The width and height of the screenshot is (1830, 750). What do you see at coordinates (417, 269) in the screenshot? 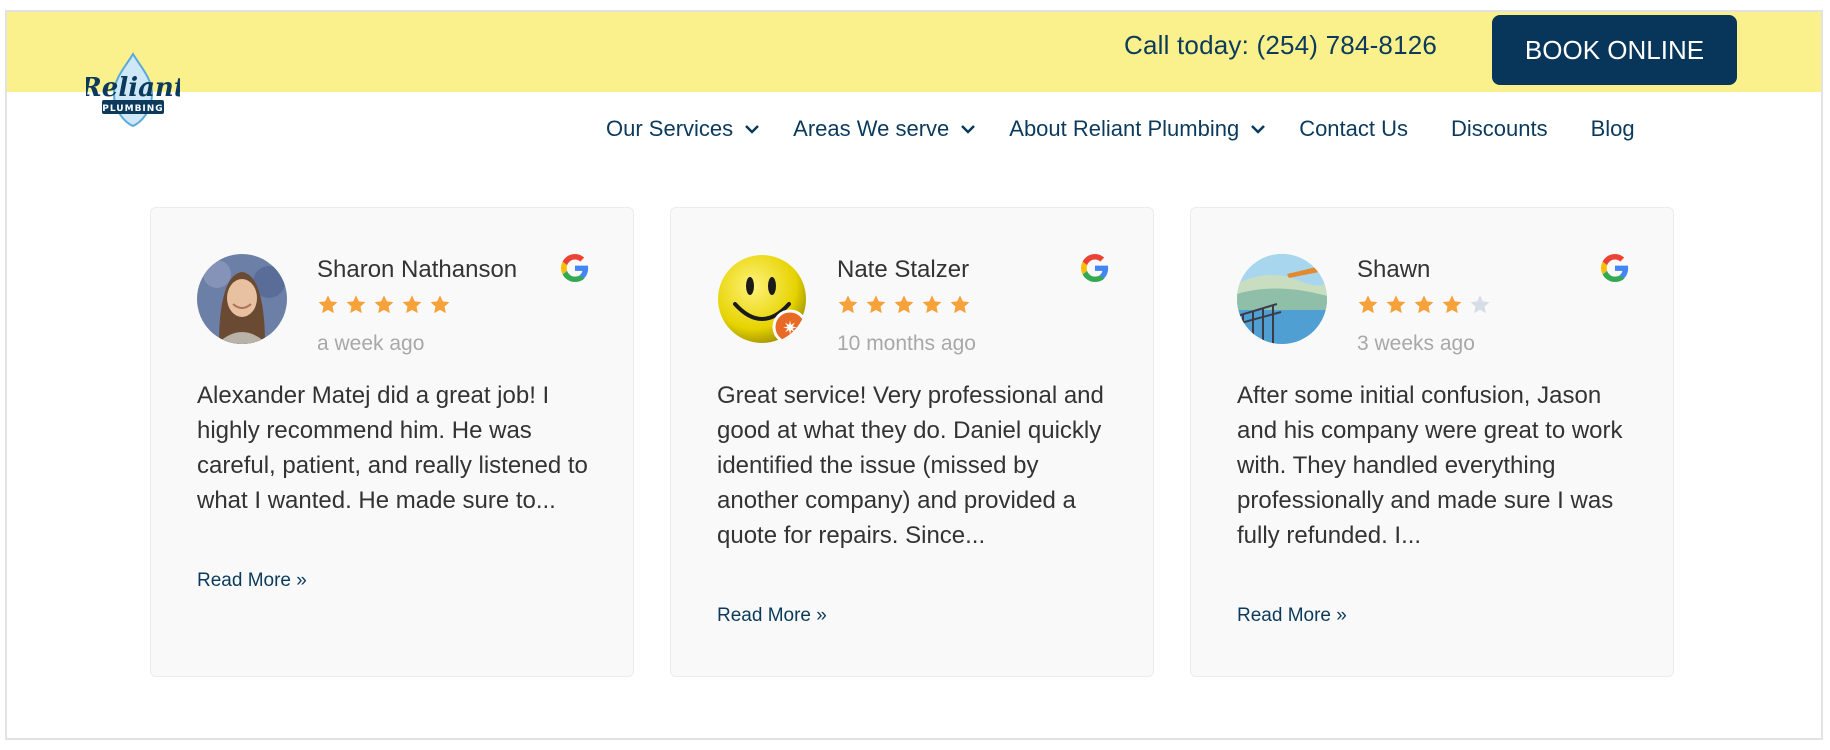
I see `reviewer-name: Sharon Nathanson` at bounding box center [417, 269].